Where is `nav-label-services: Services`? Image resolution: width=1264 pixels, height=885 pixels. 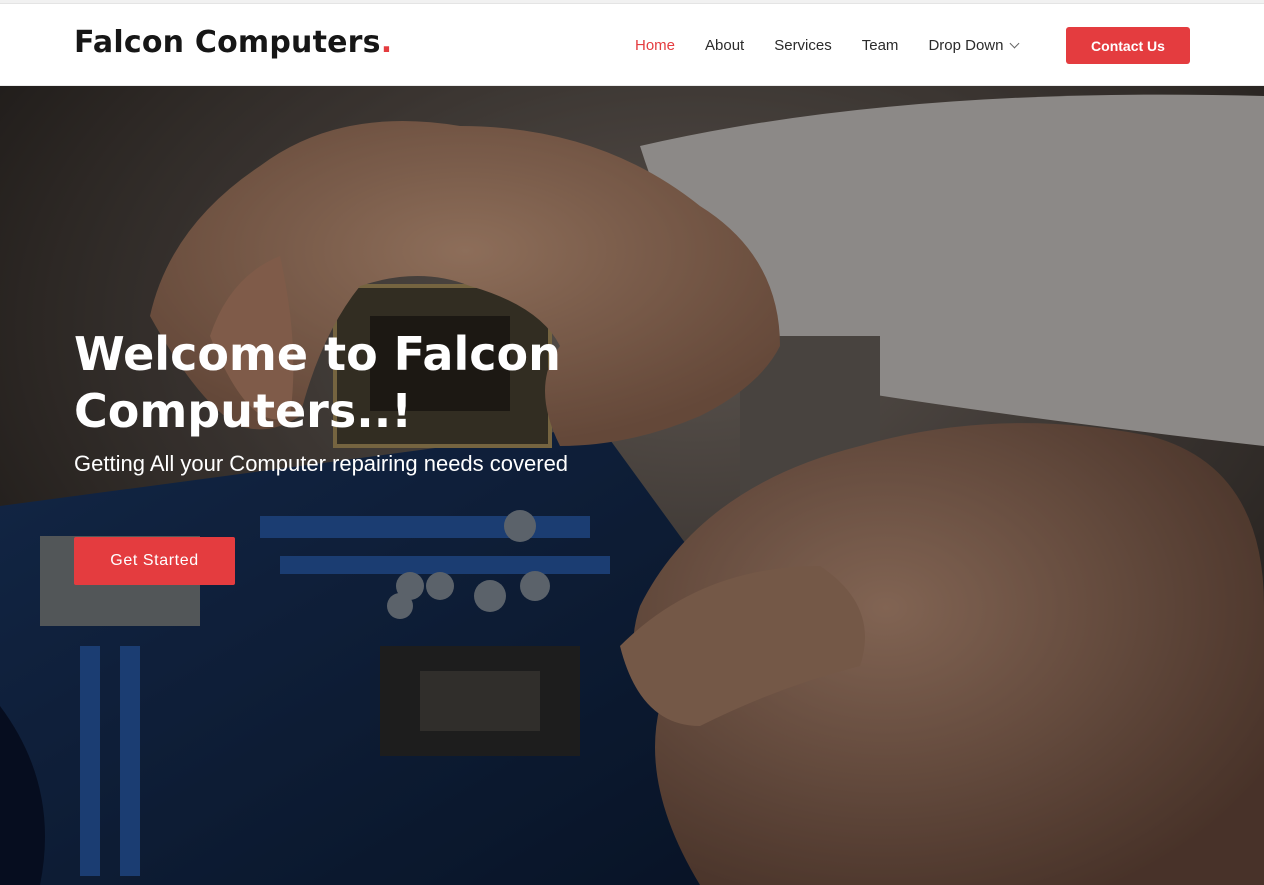 nav-label-services: Services is located at coordinates (803, 45).